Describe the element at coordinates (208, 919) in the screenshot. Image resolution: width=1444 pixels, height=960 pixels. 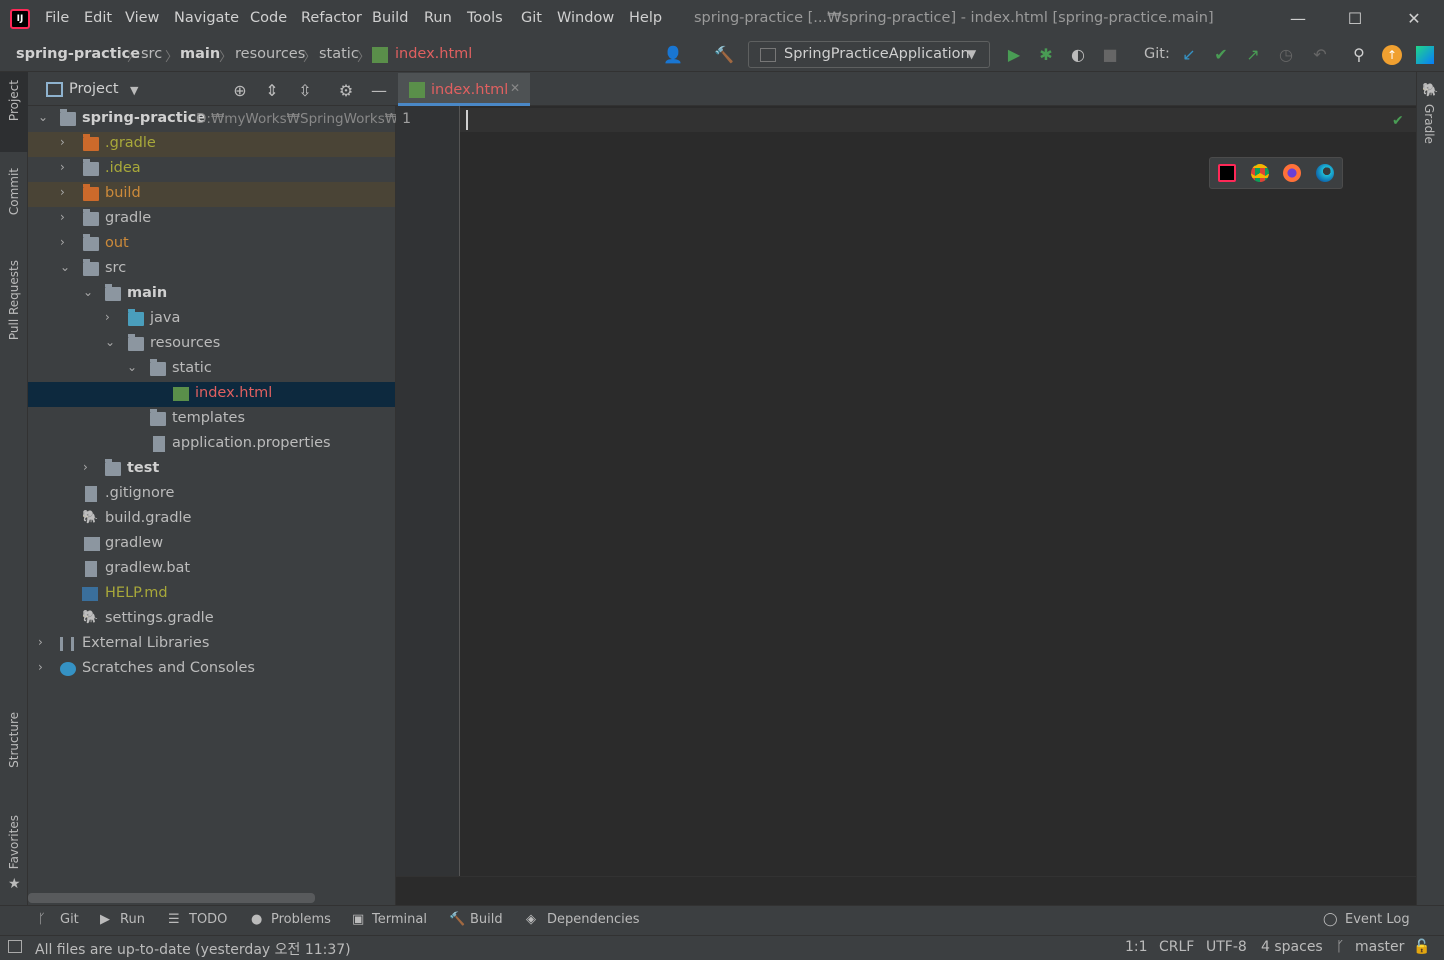
I see `toolwindow-todo: TODO` at that location.